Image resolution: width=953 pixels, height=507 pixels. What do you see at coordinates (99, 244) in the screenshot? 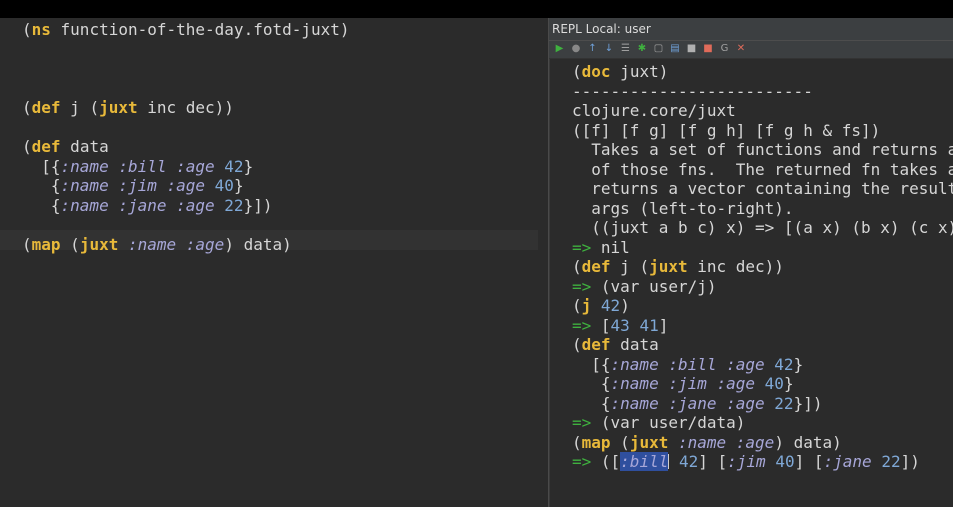
I see `editor-token: juxt` at bounding box center [99, 244].